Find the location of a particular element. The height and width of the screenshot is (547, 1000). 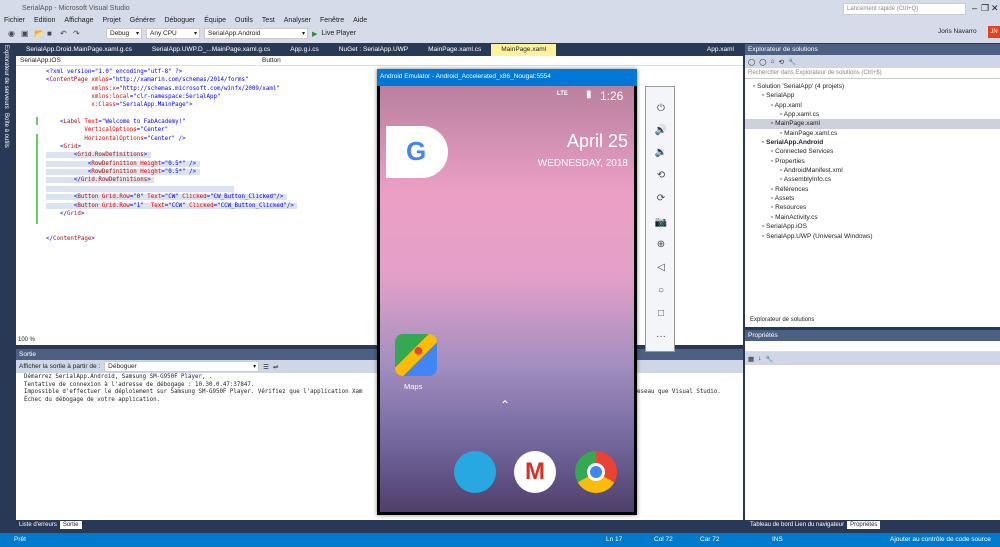

user-name: Joris Navarro is located at coordinates (957, 31).